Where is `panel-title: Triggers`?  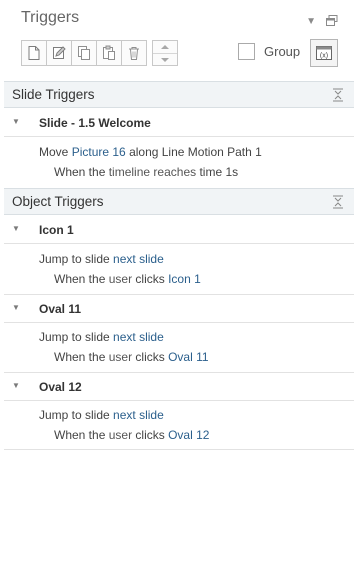 panel-title: Triggers is located at coordinates (50, 17).